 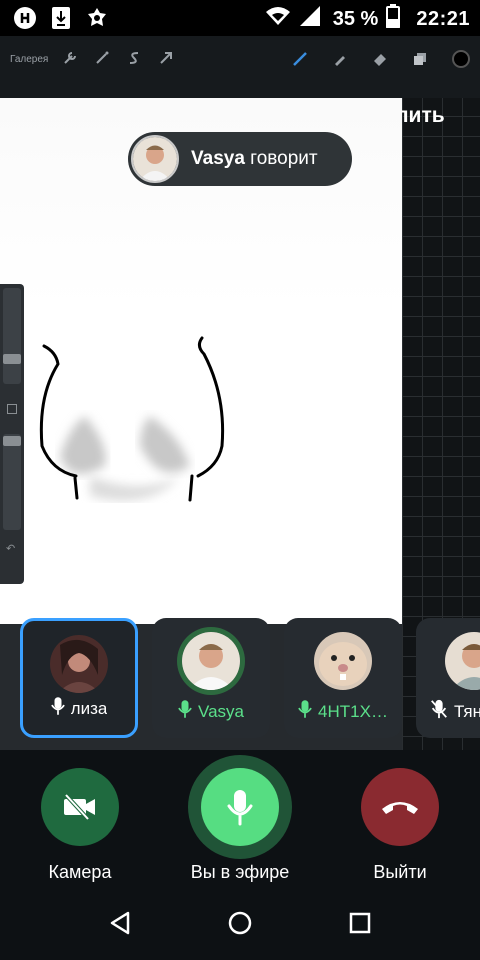 What do you see at coordinates (80, 872) in the screenshot?
I see `camera-label: Камера` at bounding box center [80, 872].